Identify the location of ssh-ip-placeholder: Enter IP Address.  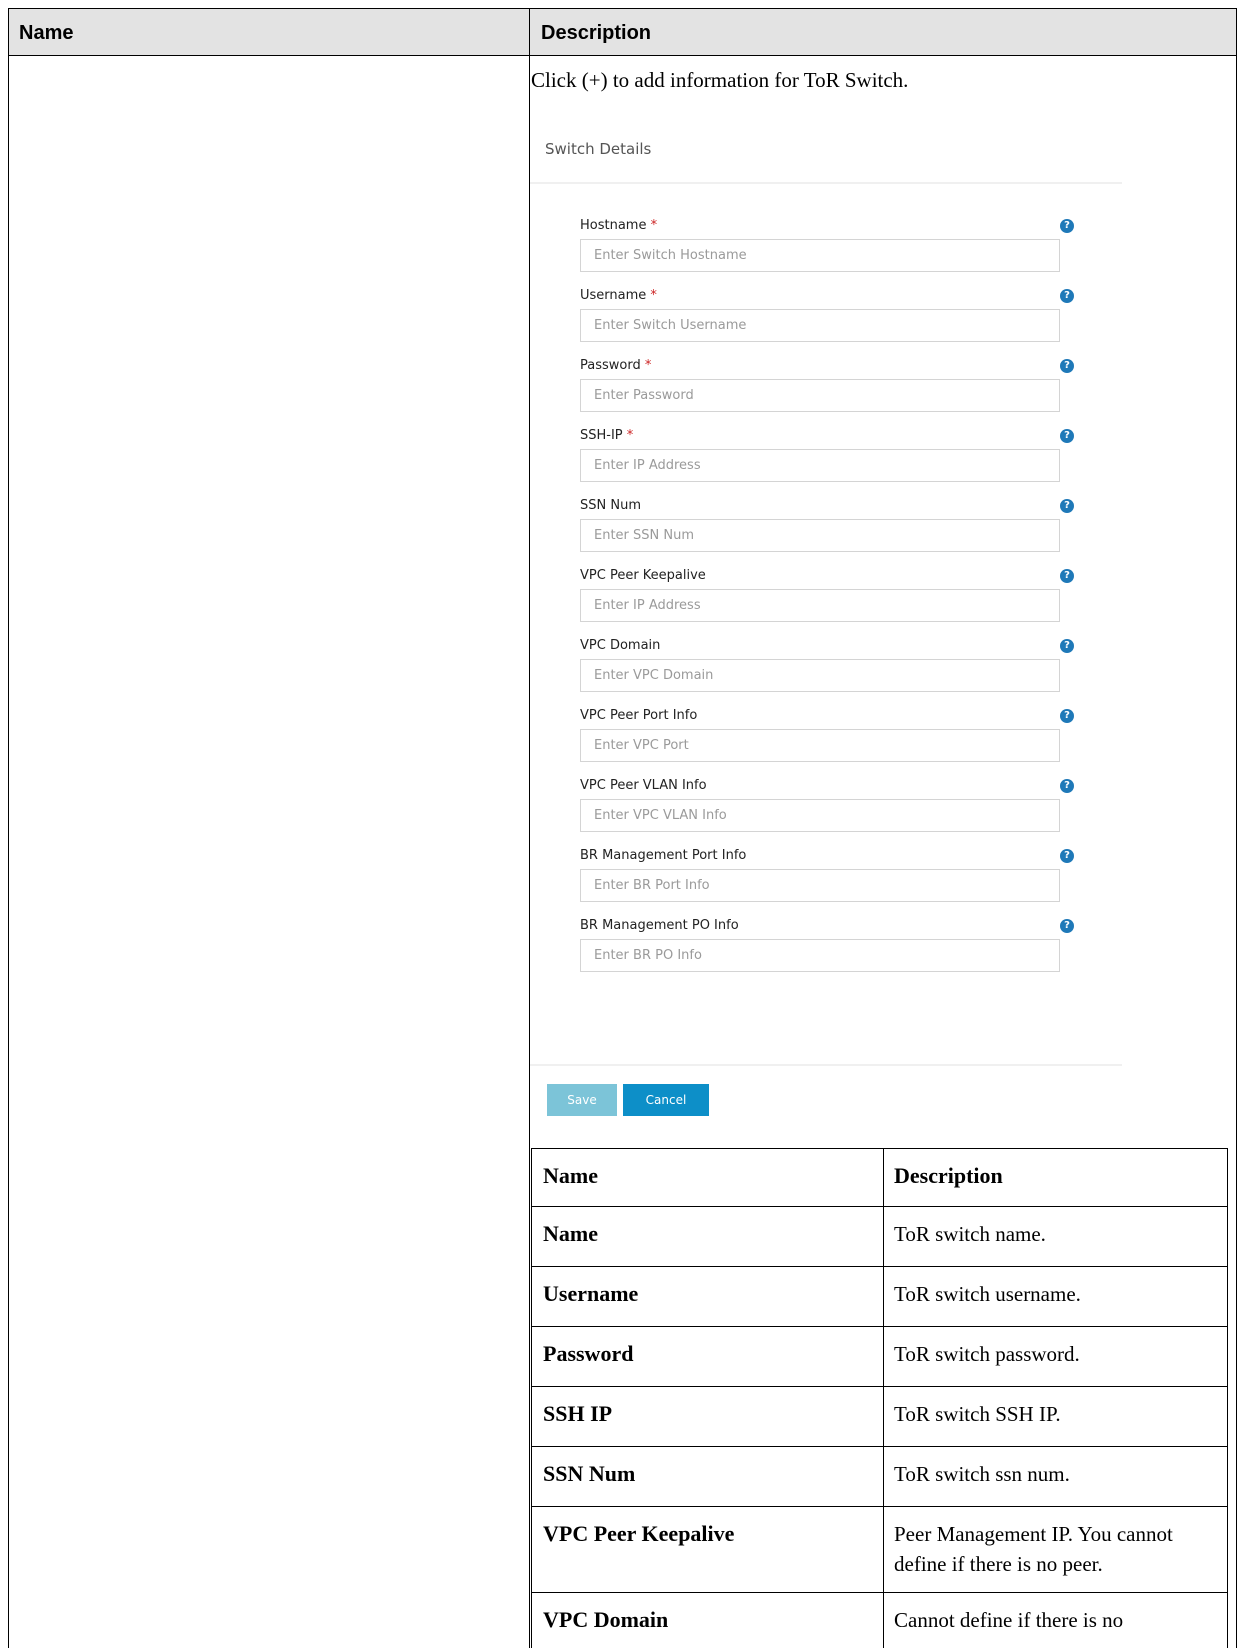
(647, 465).